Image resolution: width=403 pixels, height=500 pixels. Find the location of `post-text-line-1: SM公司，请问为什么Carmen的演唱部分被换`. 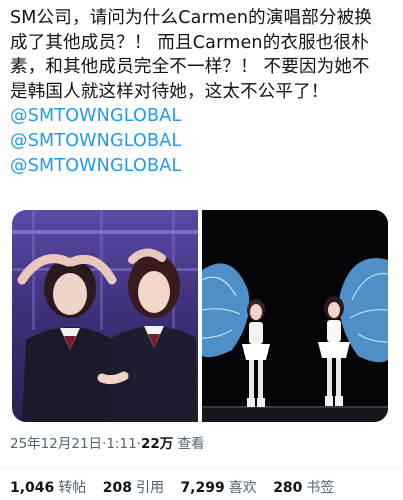

post-text-line-1: SM公司，请问为什么Carmen的演唱部分被换 is located at coordinates (191, 18).